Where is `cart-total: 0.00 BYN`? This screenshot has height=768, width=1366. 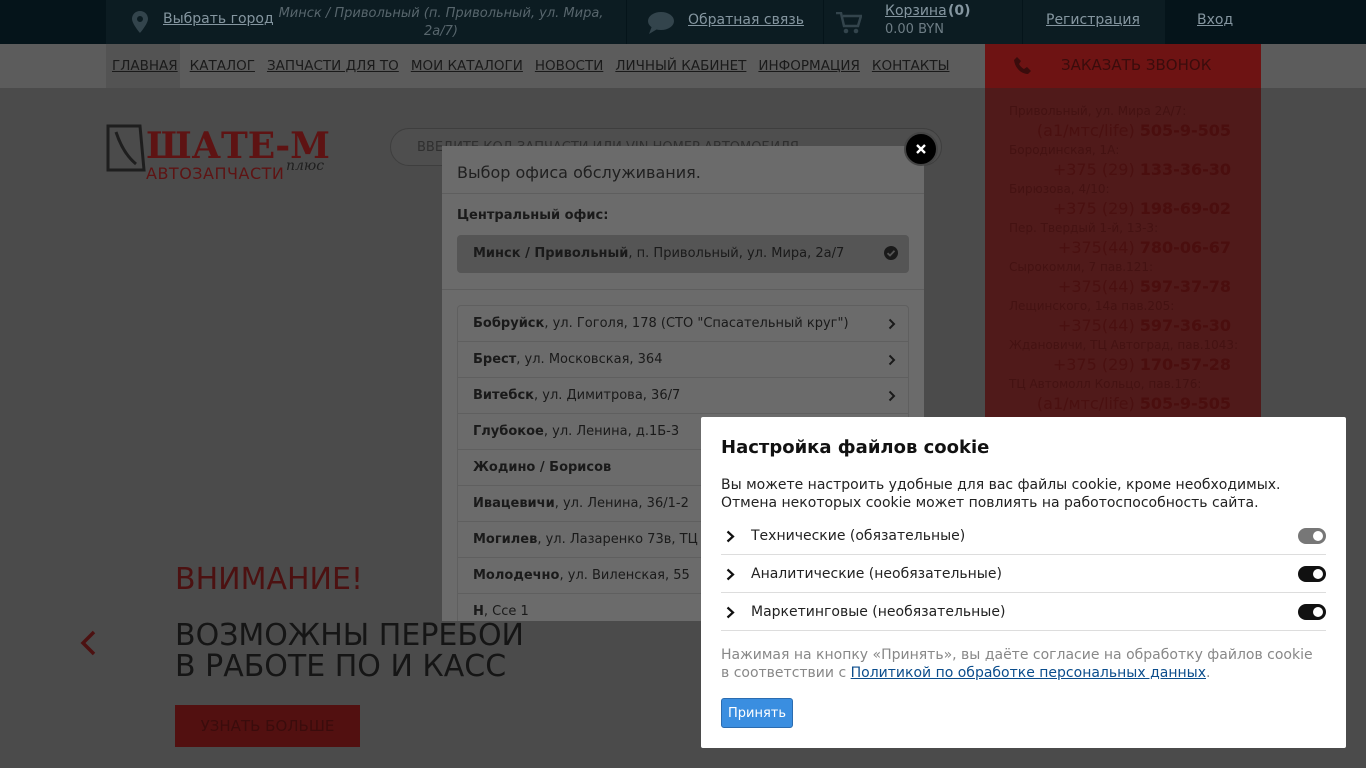
cart-total: 0.00 BYN is located at coordinates (914, 29).